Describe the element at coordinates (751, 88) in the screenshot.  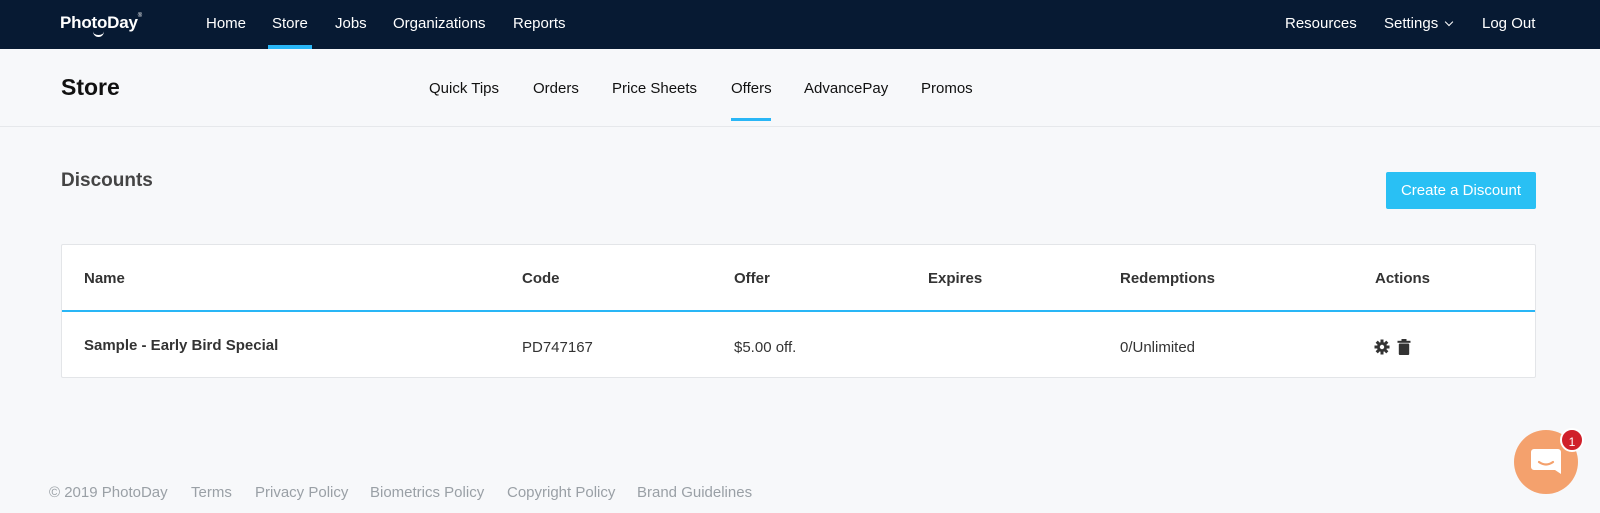
I see `tab-offers: Offers` at that location.